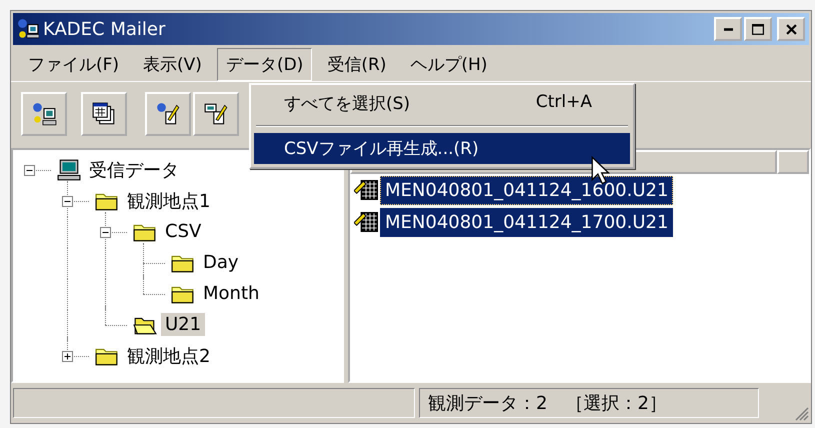  What do you see at coordinates (168, 355) in the screenshot?
I see `tree-item: 観測地点2` at bounding box center [168, 355].